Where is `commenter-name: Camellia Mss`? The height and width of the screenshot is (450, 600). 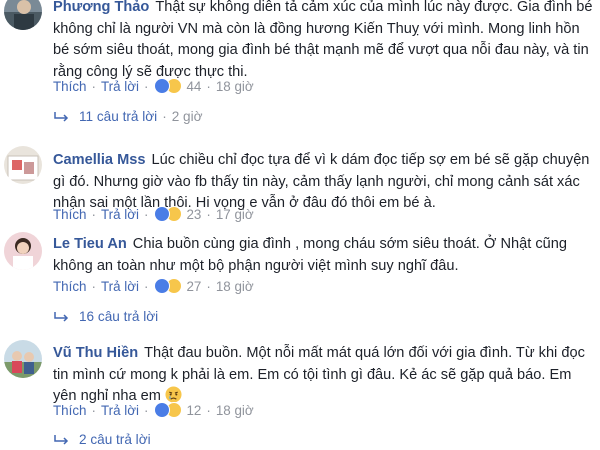
commenter-name: Camellia Mss is located at coordinates (99, 160).